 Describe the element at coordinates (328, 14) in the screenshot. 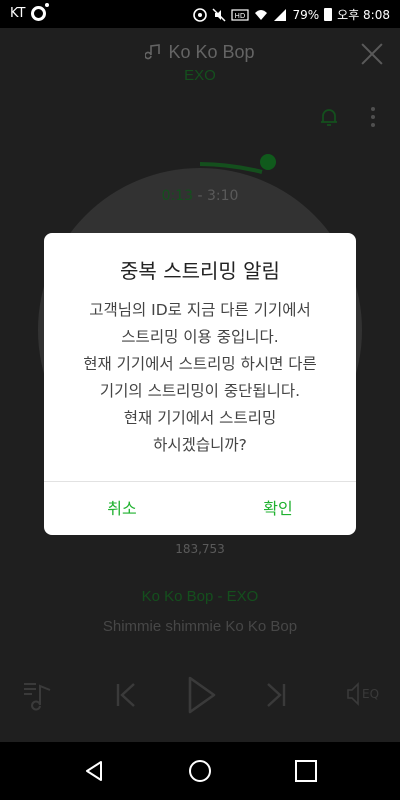

I see `battery-icon` at that location.